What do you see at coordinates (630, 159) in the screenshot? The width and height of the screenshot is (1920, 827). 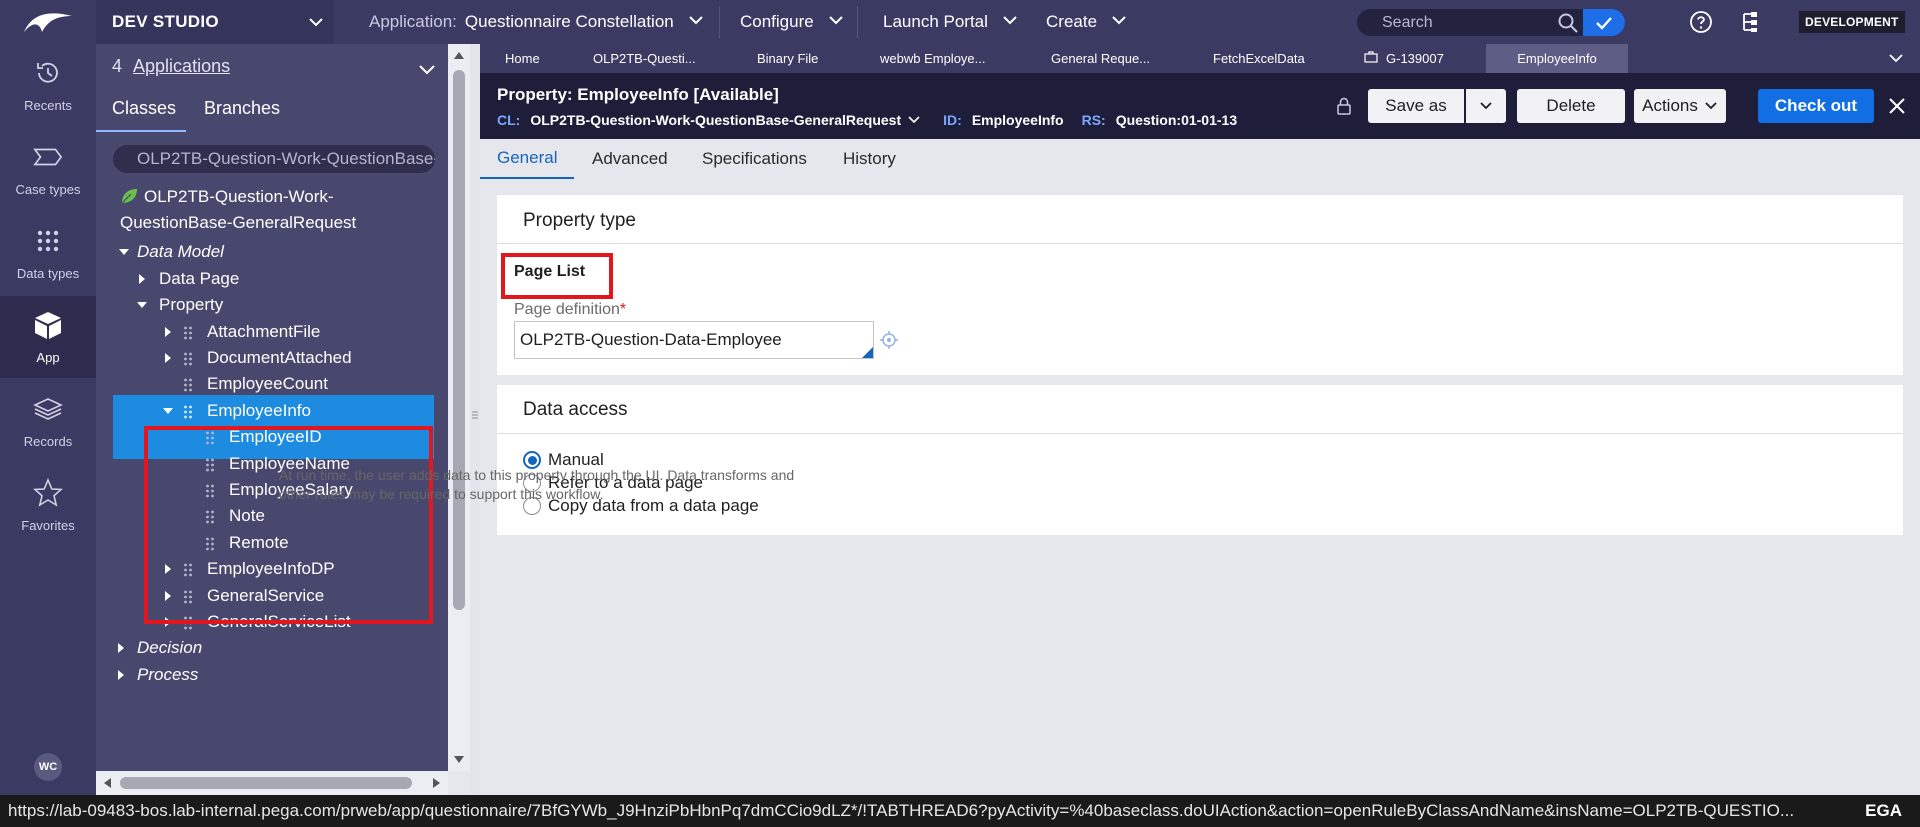 I see `tab-advanced: Advanced` at bounding box center [630, 159].